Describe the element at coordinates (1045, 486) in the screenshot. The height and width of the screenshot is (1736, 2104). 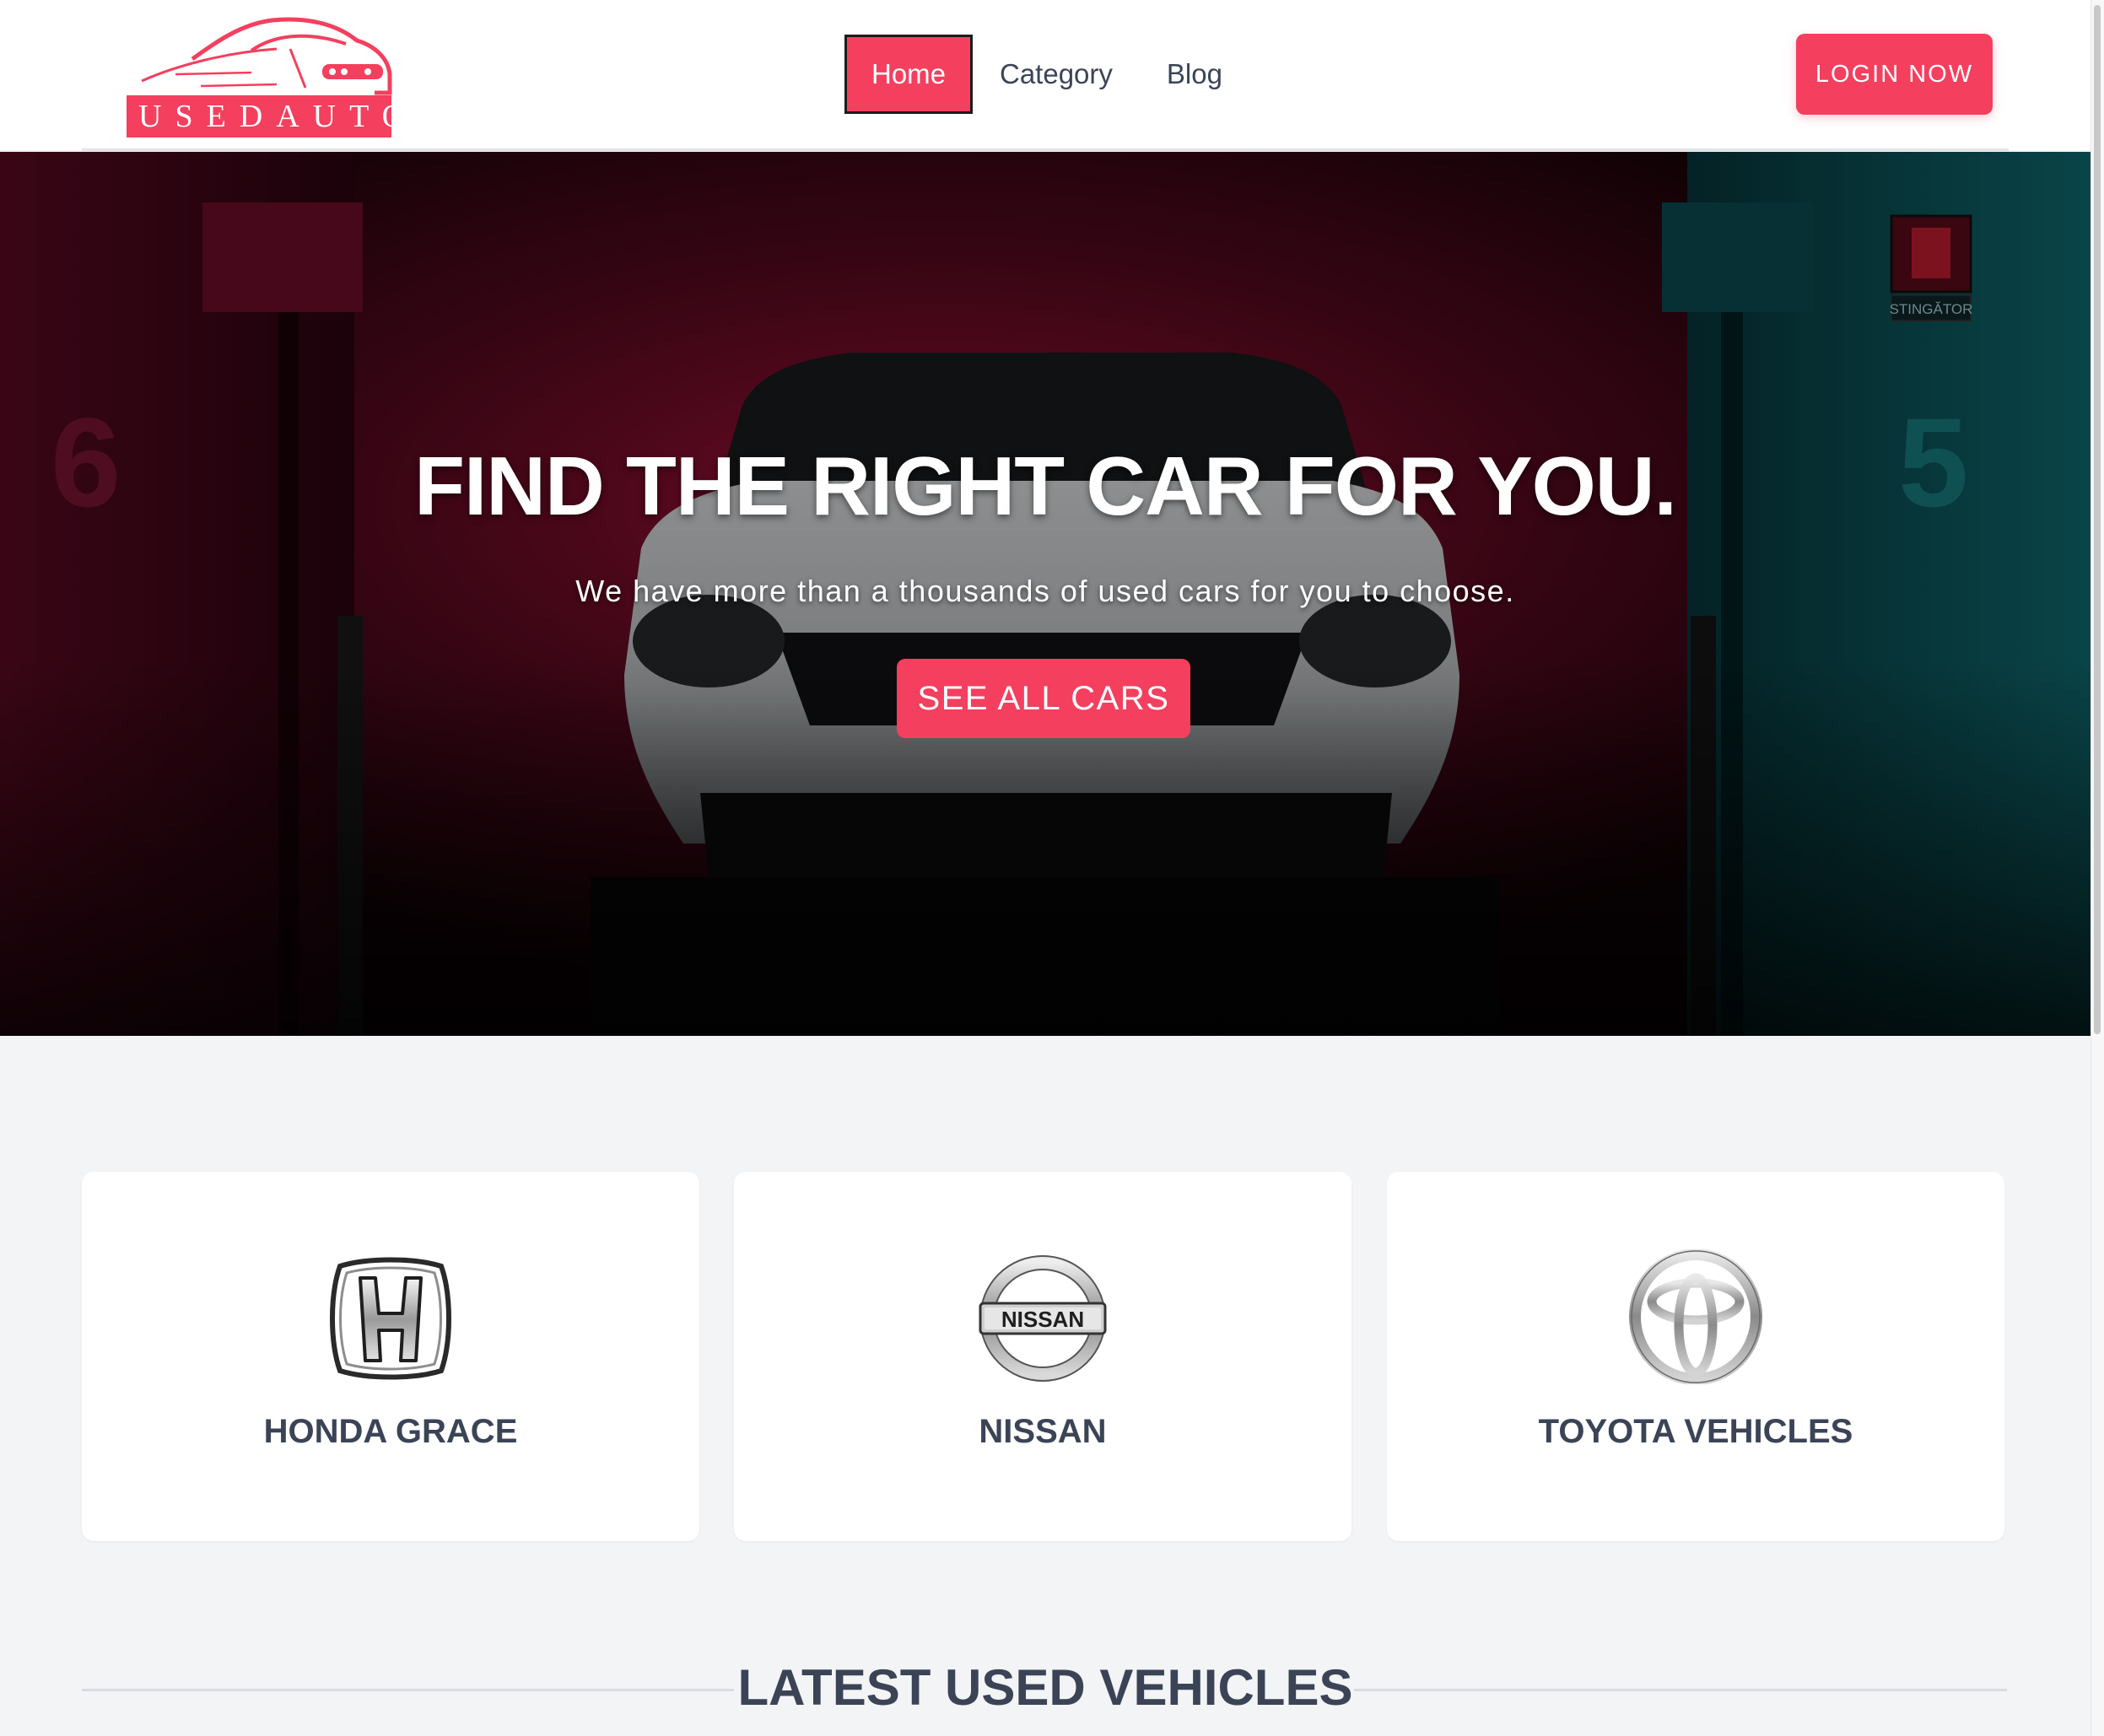
I see `hero-title: FIND THE RIGHT CAR FOR YOU.` at that location.